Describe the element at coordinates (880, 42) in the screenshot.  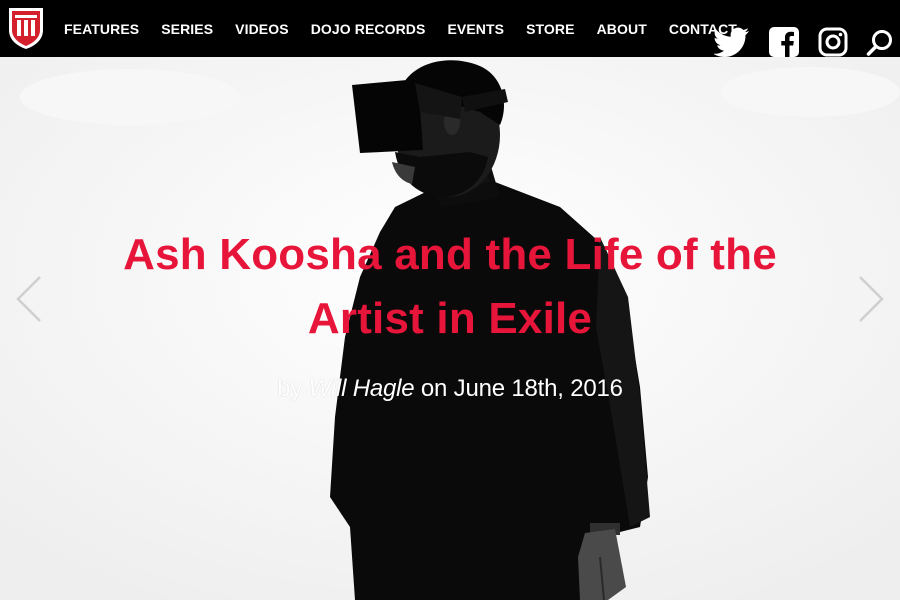
I see `search-icon` at that location.